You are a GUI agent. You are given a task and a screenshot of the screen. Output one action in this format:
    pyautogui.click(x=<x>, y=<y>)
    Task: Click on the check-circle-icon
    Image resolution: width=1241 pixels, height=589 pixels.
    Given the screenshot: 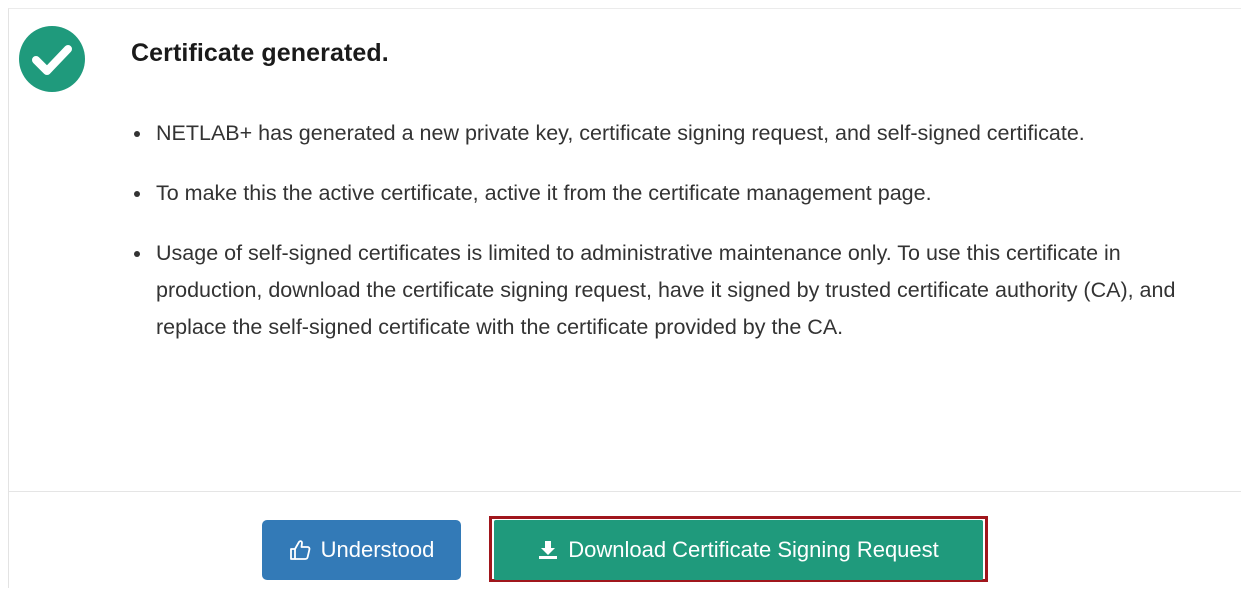 What is the action you would take?
    pyautogui.click(x=52, y=59)
    